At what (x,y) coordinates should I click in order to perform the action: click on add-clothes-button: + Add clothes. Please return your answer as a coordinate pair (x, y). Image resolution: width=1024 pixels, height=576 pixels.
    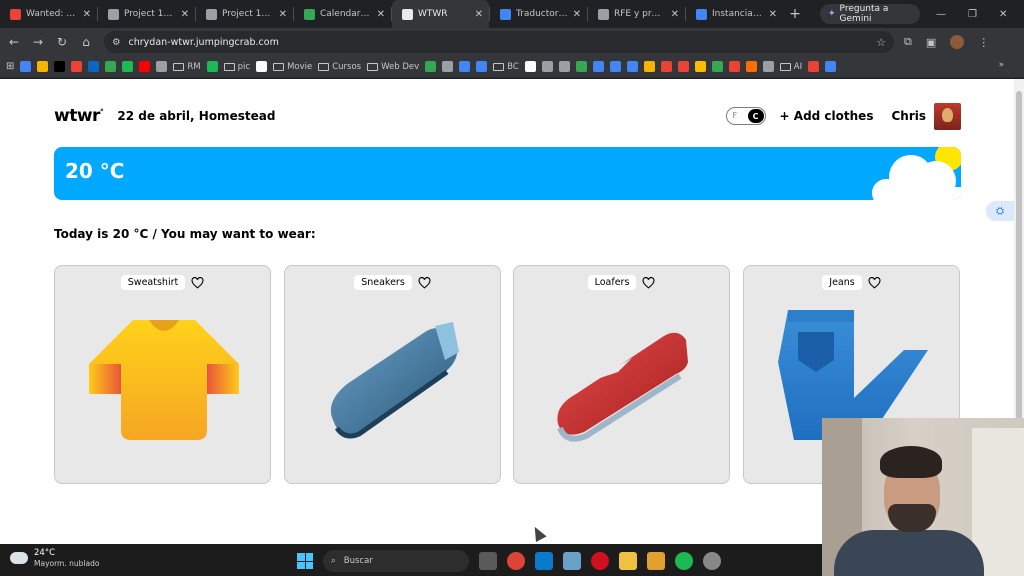
    Looking at the image, I should click on (827, 116).